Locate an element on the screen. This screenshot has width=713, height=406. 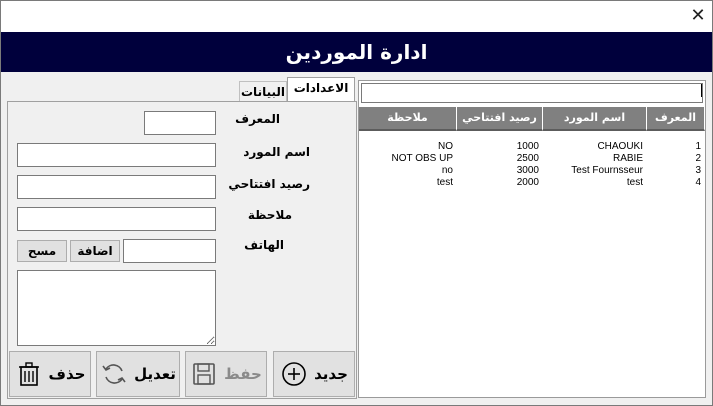
table-cell: 3000 is located at coordinates (527, 170).